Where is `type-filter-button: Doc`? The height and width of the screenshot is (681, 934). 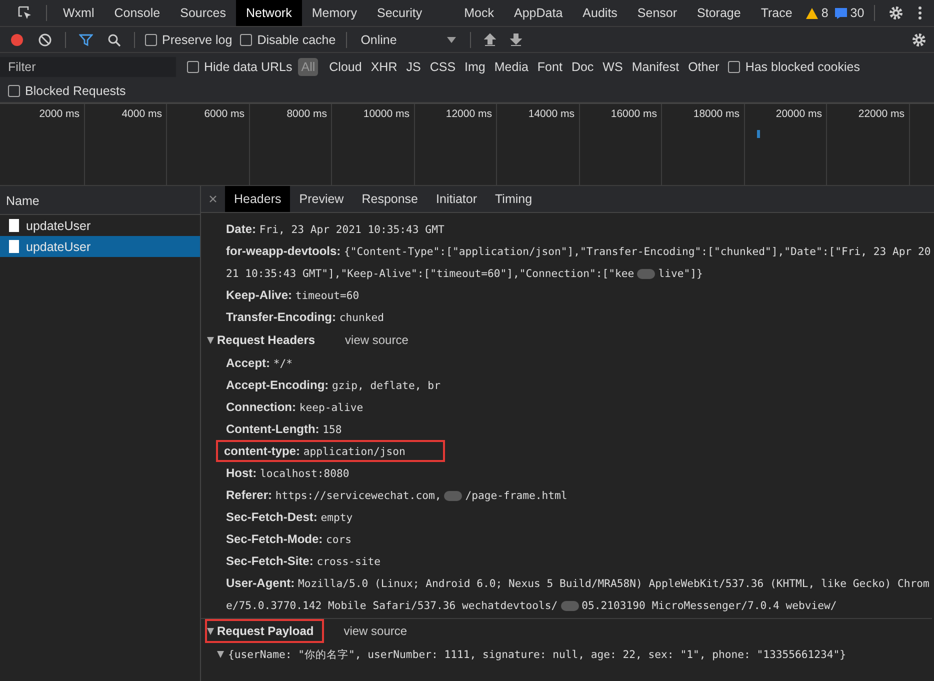 type-filter-button: Doc is located at coordinates (582, 67).